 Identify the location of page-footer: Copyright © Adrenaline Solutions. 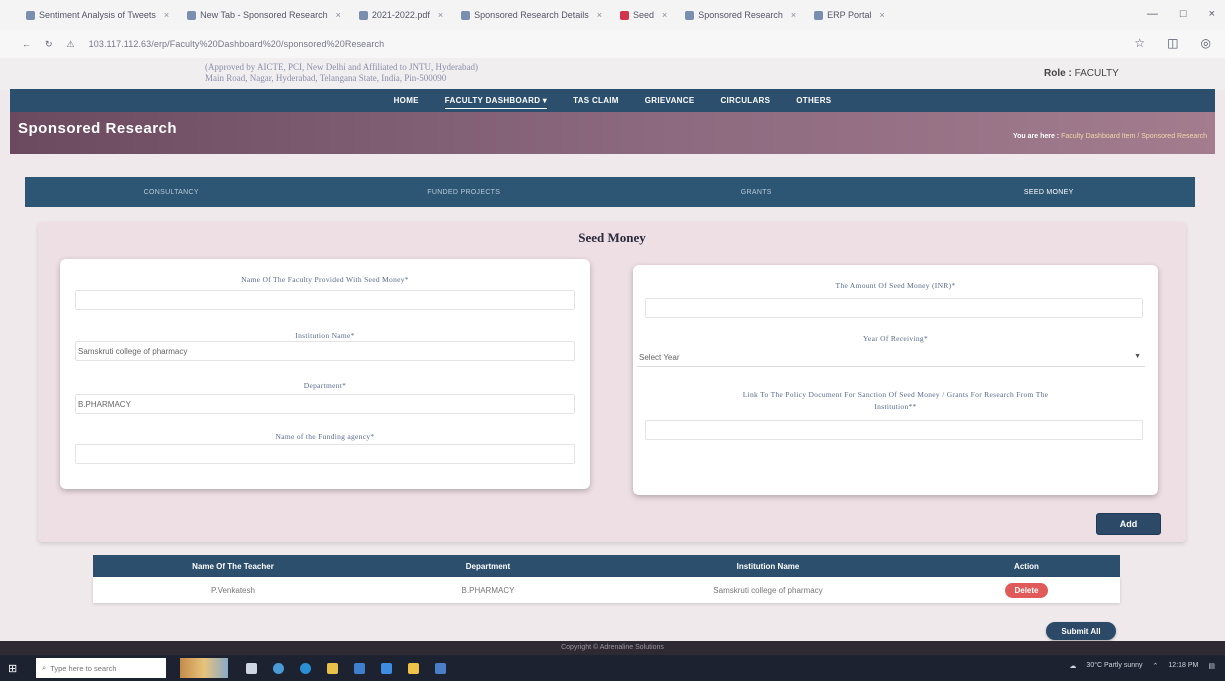
(612, 648).